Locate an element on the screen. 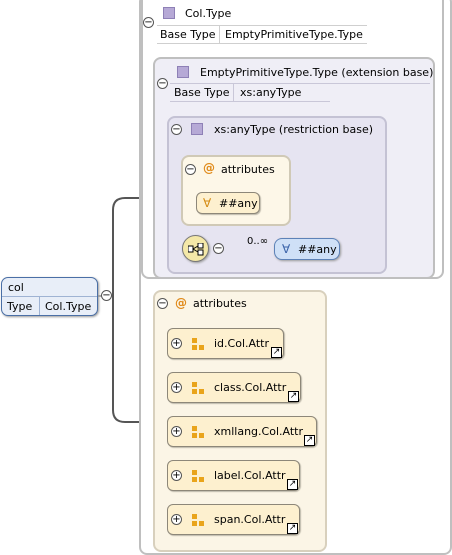  attribute-group-item: + class.Col.Attr ↗ is located at coordinates (234, 387).